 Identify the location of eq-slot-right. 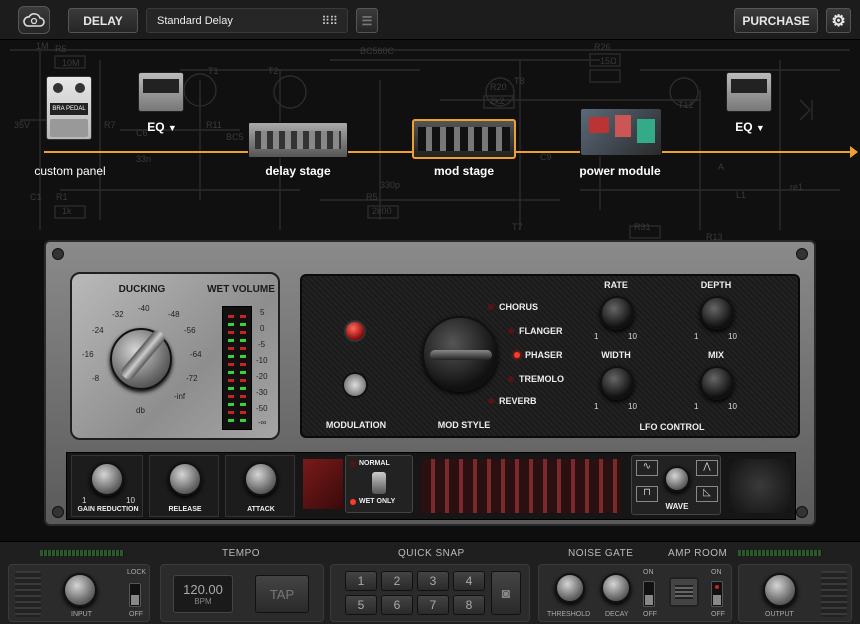
(749, 92).